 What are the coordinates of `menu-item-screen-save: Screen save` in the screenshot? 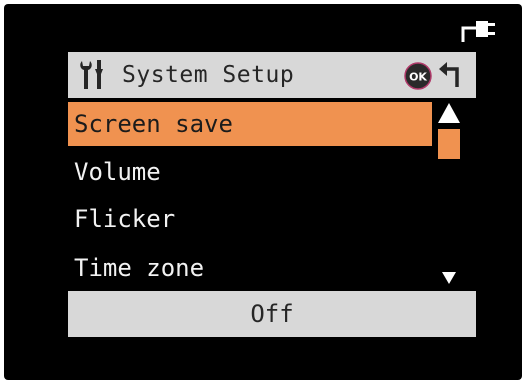 It's located at (250, 124).